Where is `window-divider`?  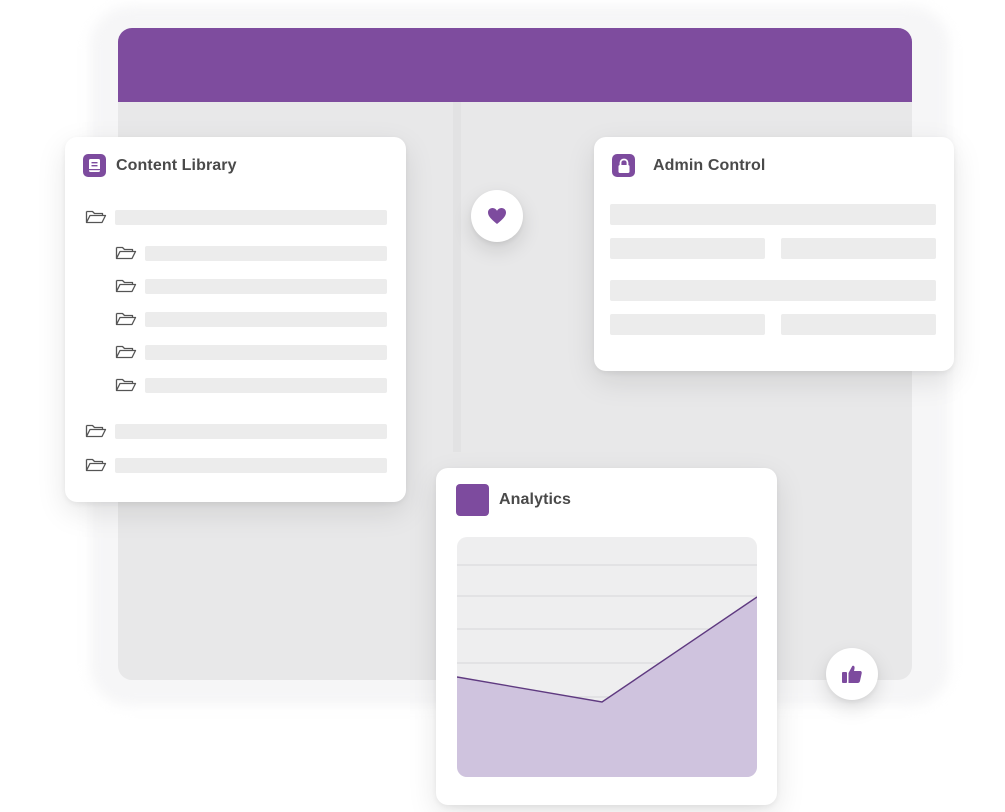
window-divider is located at coordinates (457, 277).